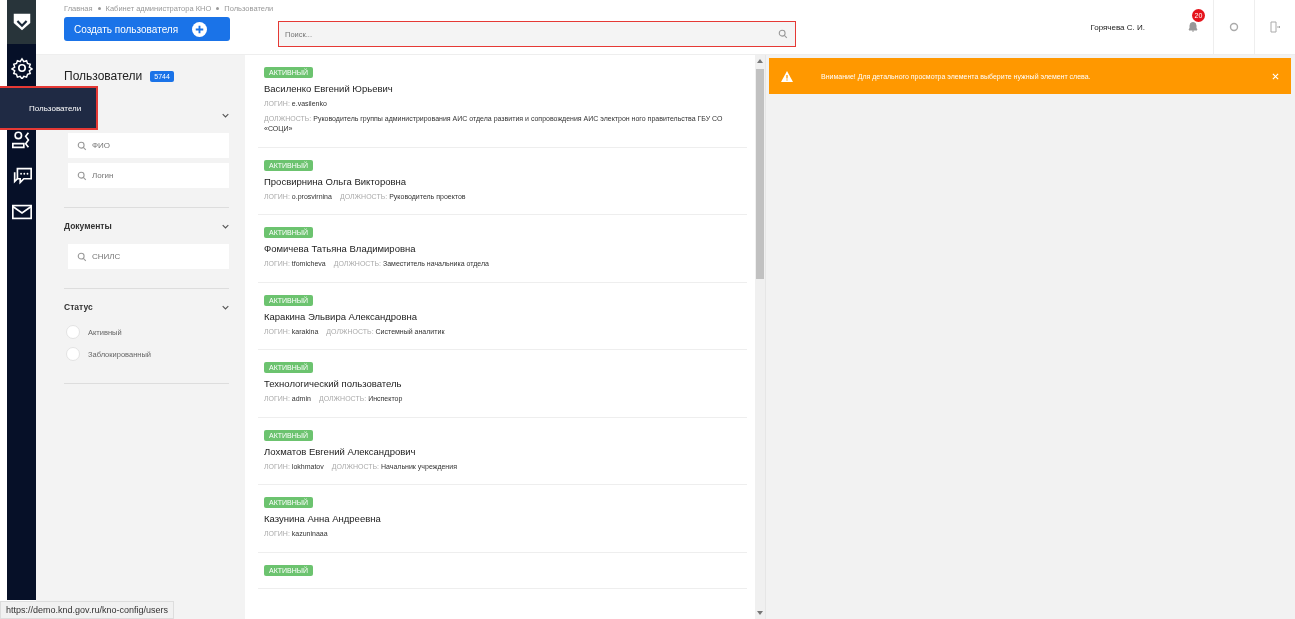  I want to click on user-name: Горячева С. И., so click(1117, 27).